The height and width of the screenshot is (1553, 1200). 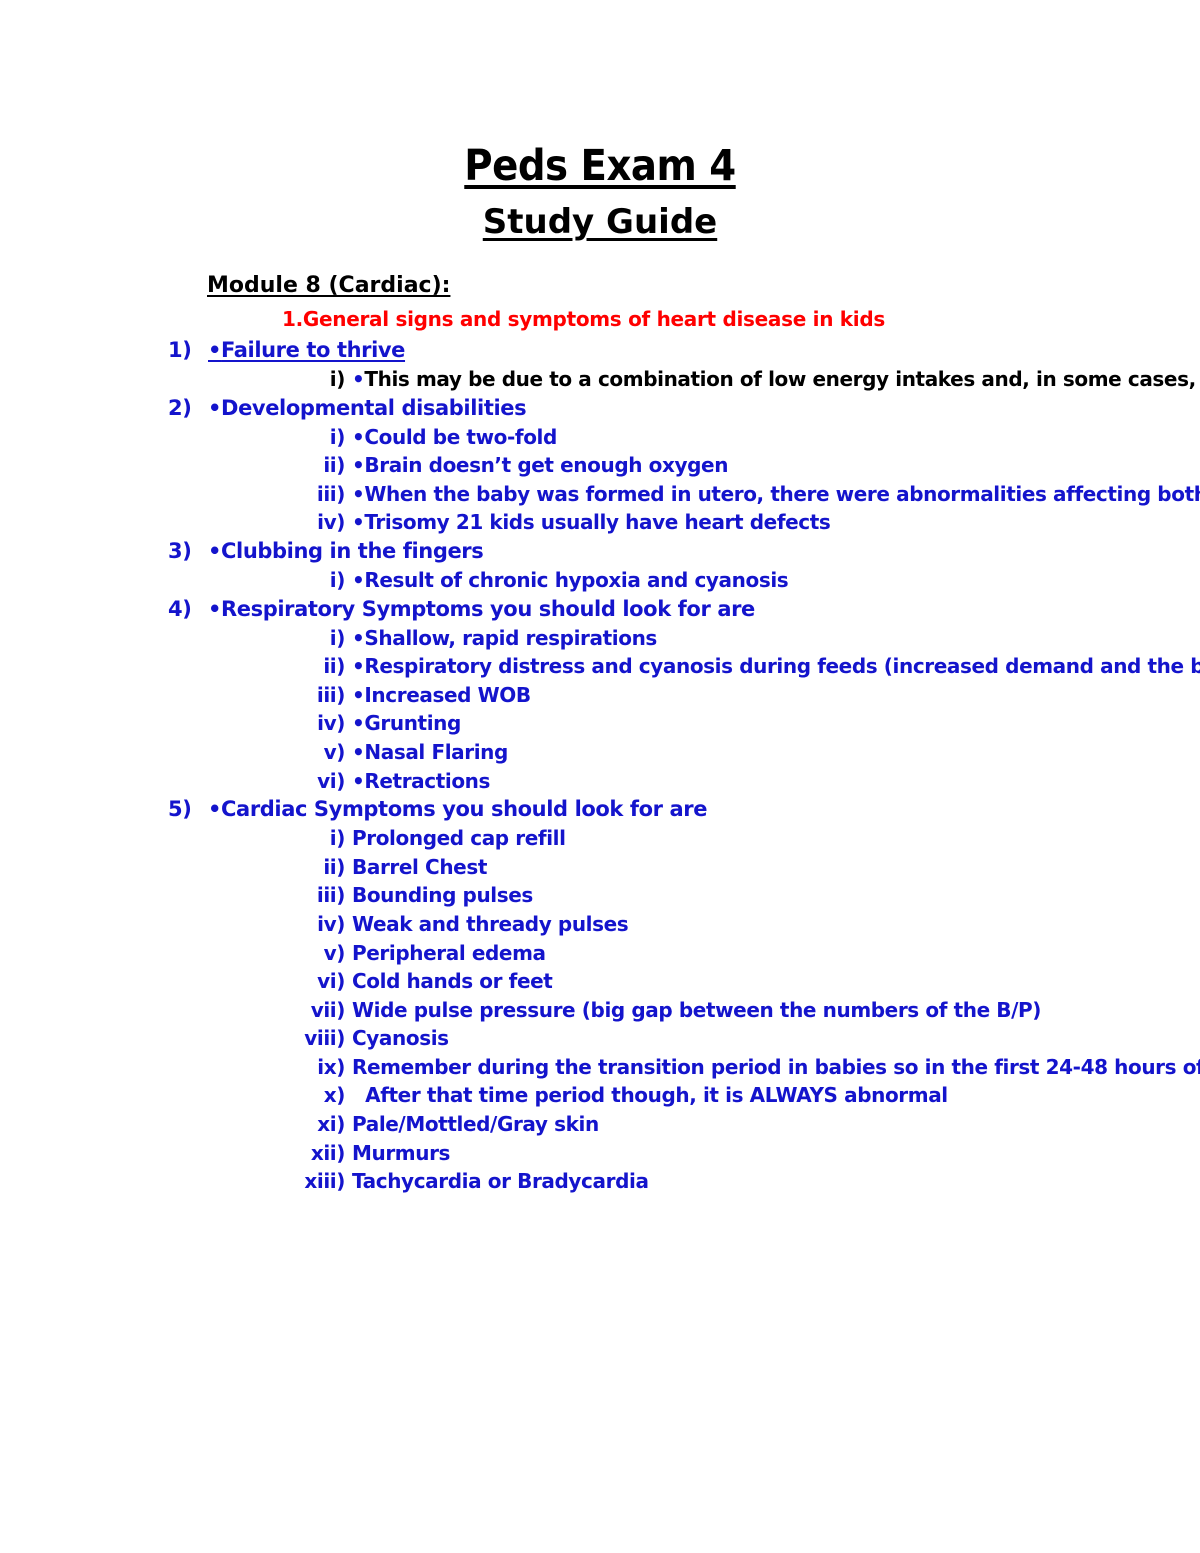 I want to click on outline-item-label: Shallow, rapid respirations, so click(x=510, y=637).